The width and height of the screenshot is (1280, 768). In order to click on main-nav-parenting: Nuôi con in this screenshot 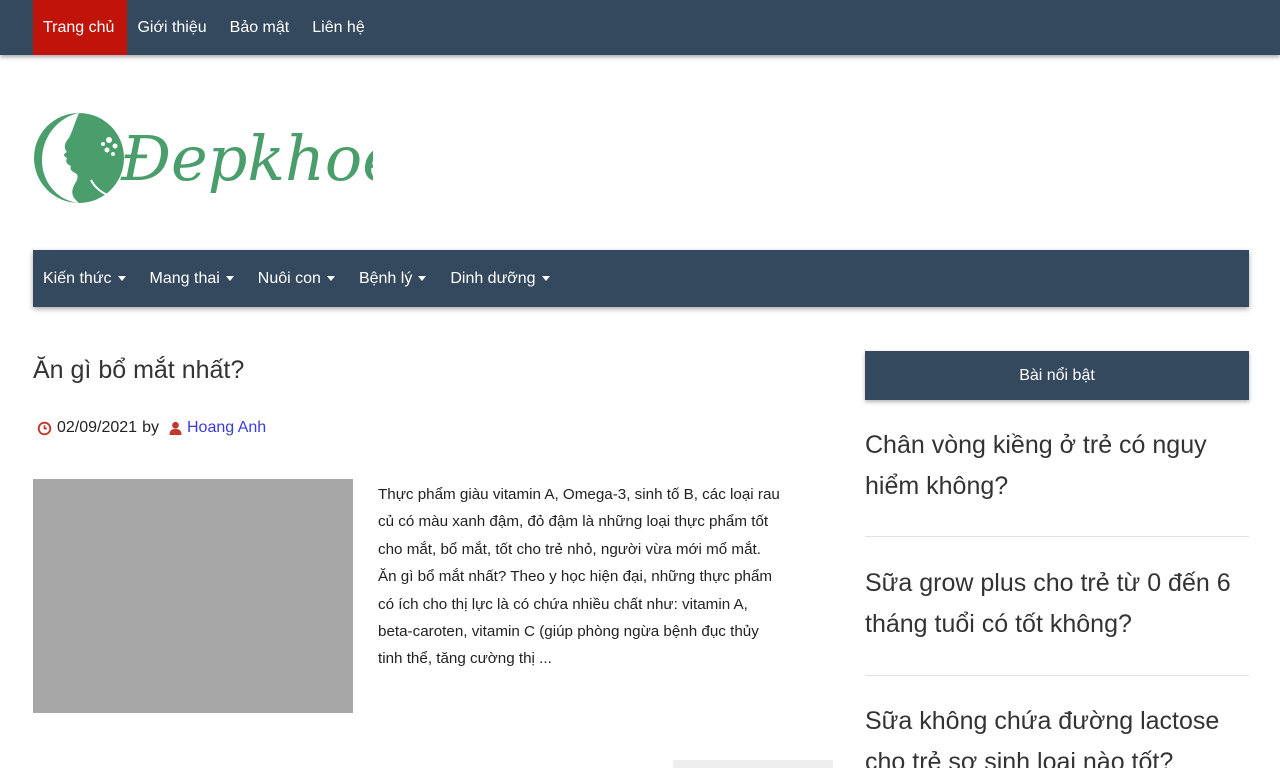, I will do `click(296, 279)`.